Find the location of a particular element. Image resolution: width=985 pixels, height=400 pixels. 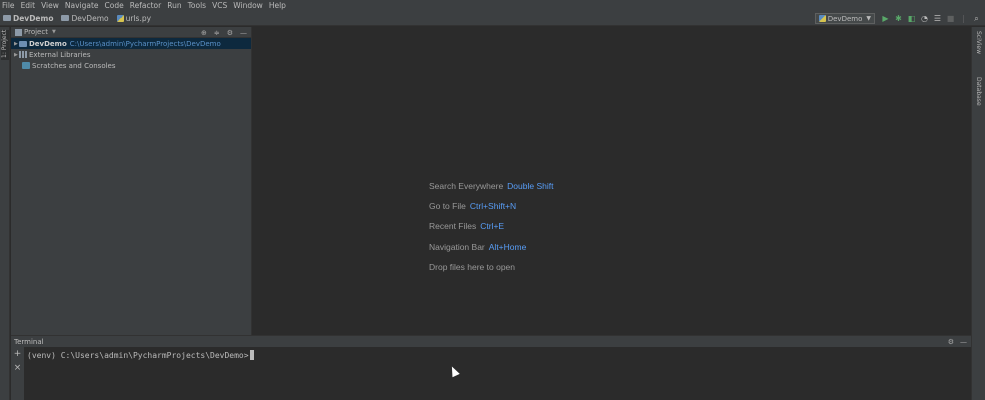

tab-database-label: Database is located at coordinates (978, 91).